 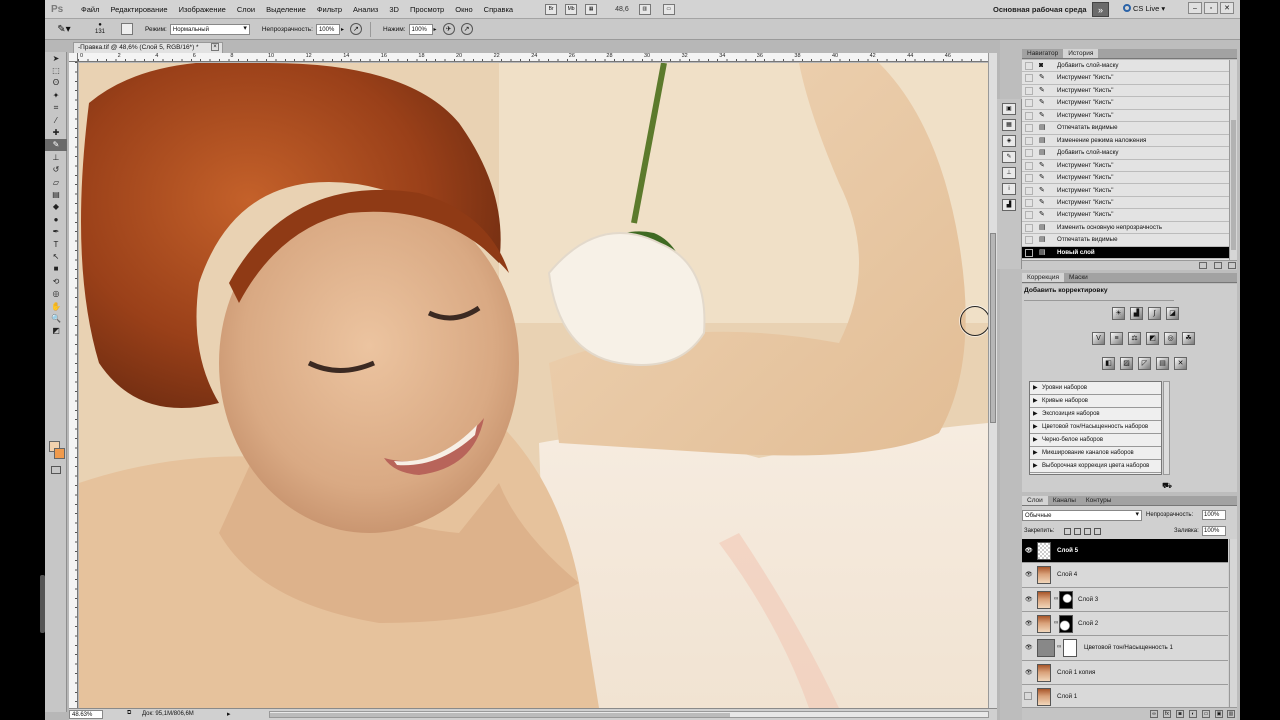 I want to click on selective-color-icon: ✕, so click(x=1180, y=363).